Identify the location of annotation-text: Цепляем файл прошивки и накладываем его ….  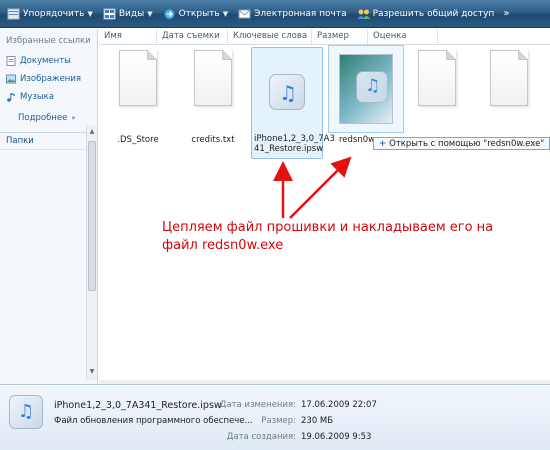
(328, 236).